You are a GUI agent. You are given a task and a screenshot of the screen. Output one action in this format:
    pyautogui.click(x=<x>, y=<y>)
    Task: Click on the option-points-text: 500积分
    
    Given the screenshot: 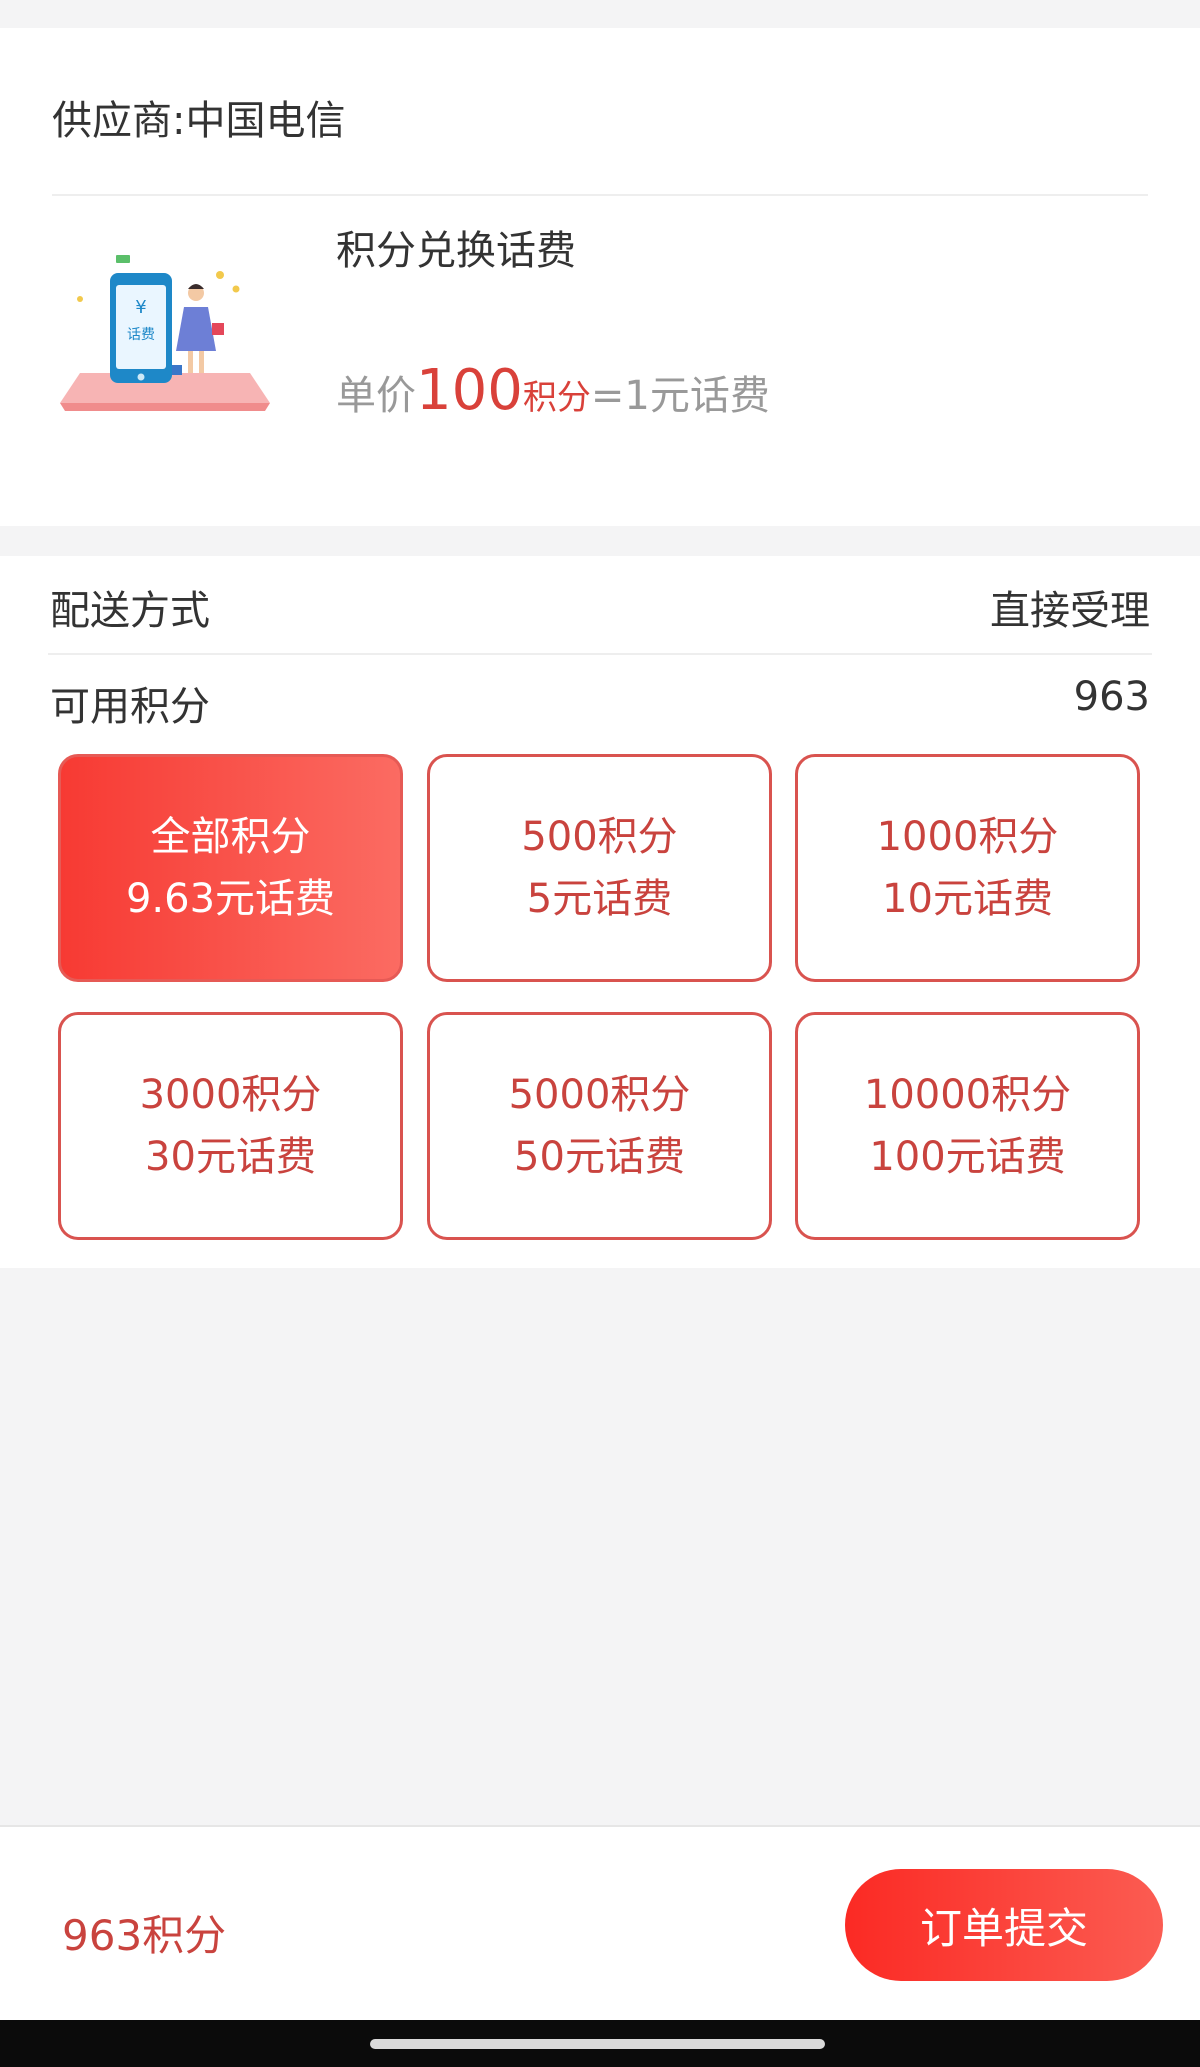 What is the action you would take?
    pyautogui.click(x=599, y=837)
    